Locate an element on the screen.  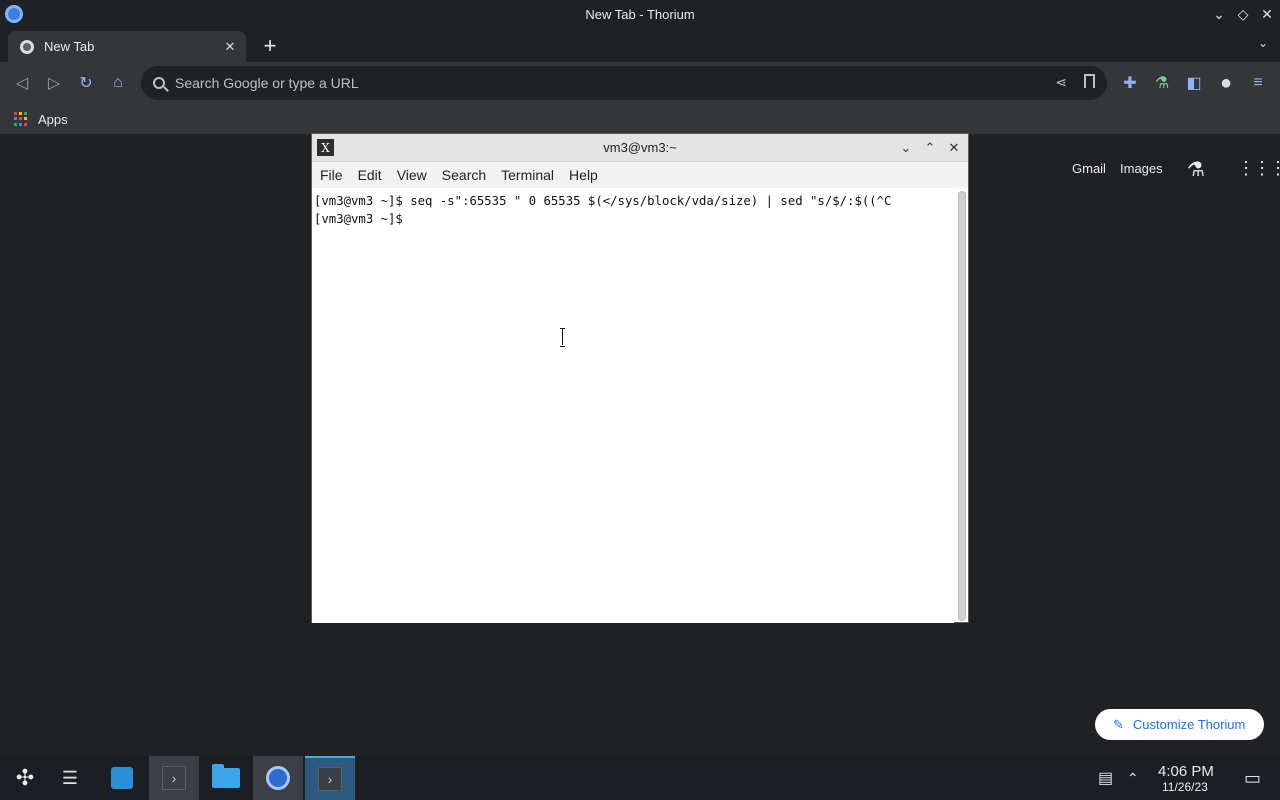
sliders-icon: ☰ is located at coordinates (70, 777).